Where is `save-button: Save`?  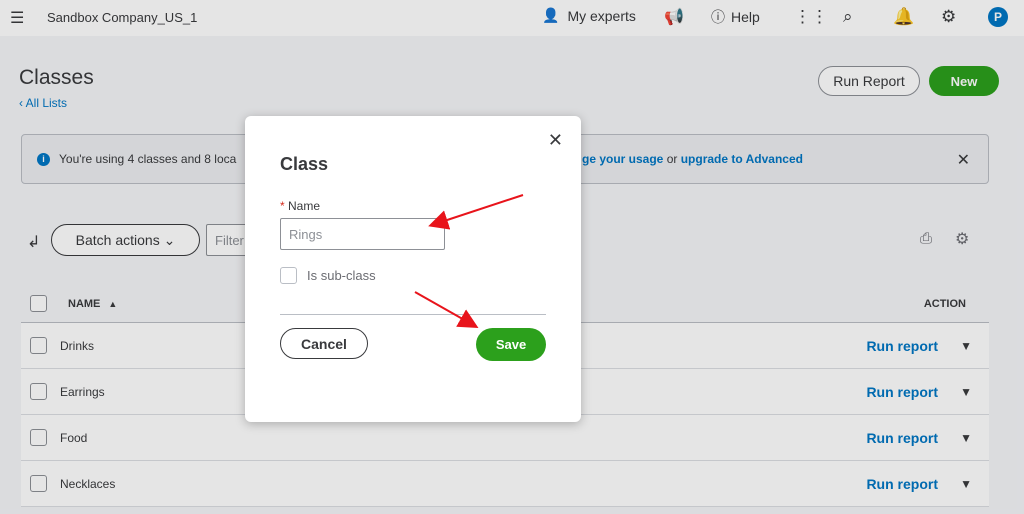
save-button: Save is located at coordinates (511, 344).